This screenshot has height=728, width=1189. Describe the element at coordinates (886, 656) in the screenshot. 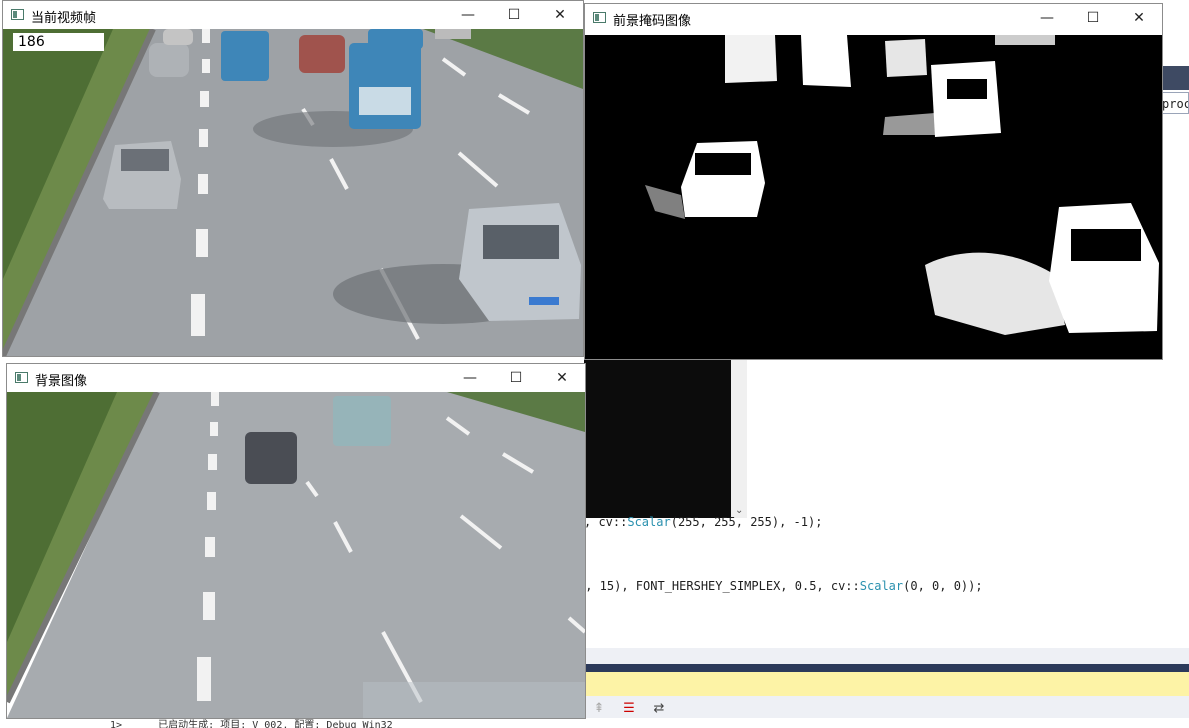

I see `ide-separator` at that location.